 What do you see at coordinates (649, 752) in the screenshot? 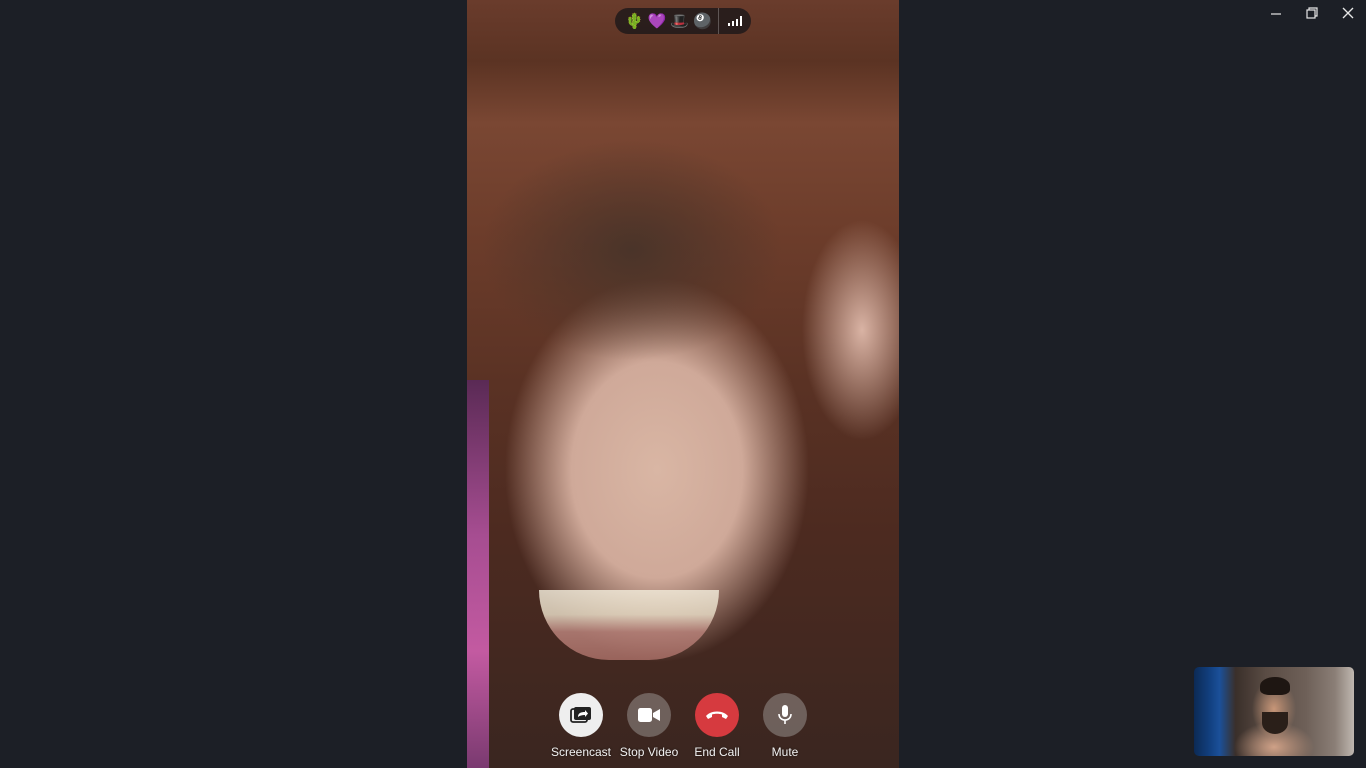
I see `stop-video-label: Stop Video` at bounding box center [649, 752].